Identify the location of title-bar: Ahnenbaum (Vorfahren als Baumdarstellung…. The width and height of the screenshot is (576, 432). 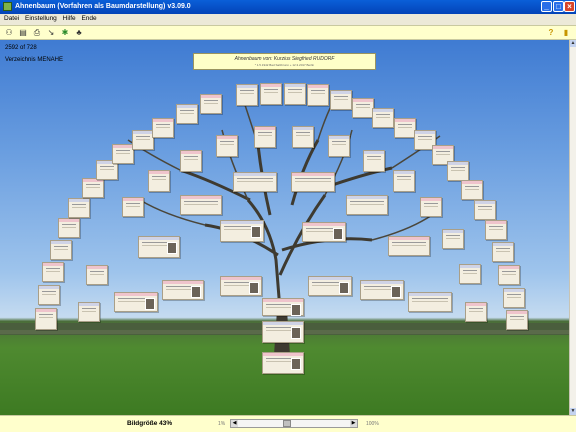
(288, 7).